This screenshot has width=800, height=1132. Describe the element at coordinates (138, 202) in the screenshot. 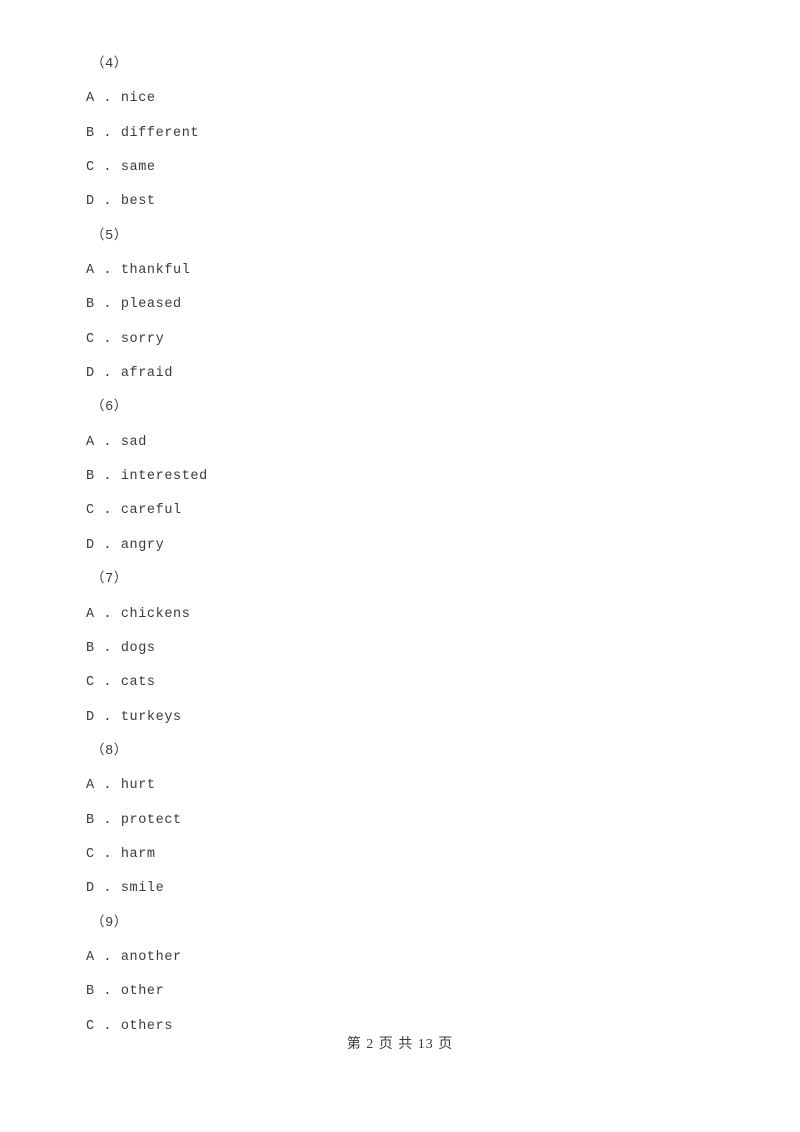

I see `option-text: best` at that location.